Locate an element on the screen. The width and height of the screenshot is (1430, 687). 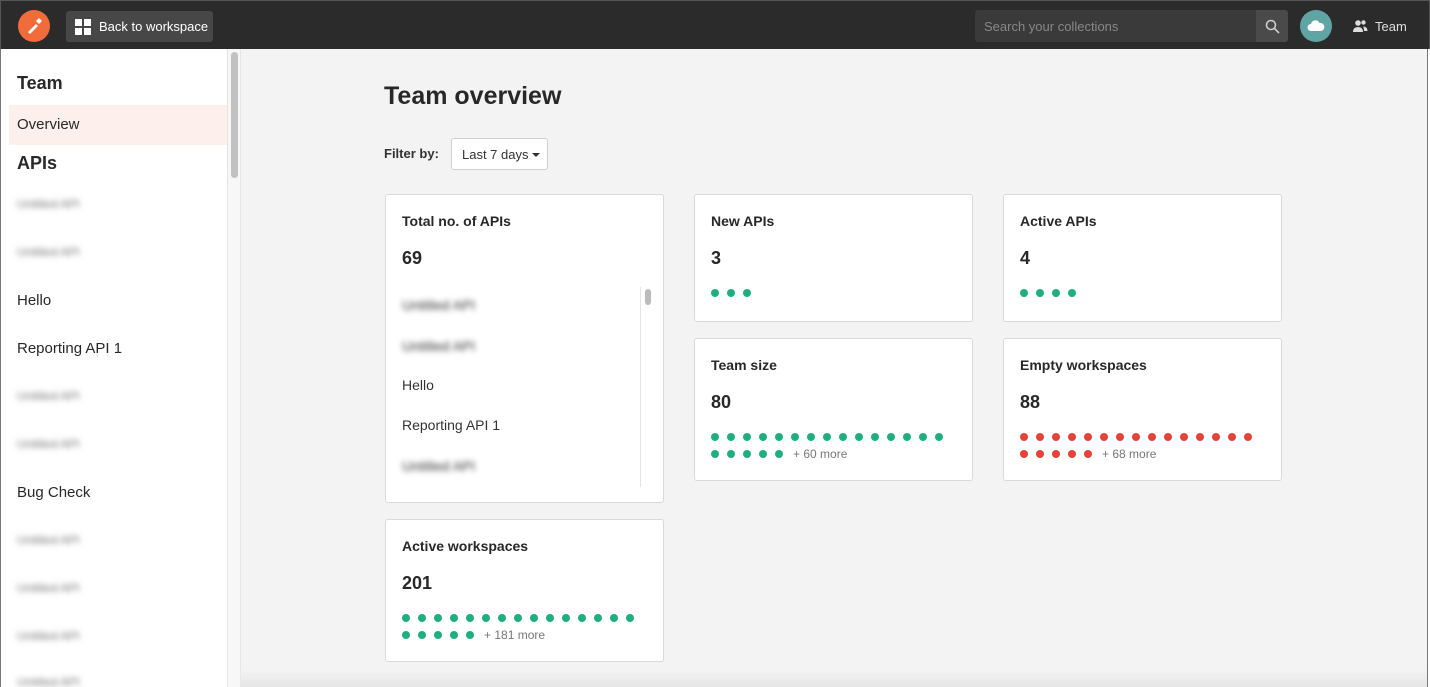
card-title: Team size is located at coordinates (744, 365).